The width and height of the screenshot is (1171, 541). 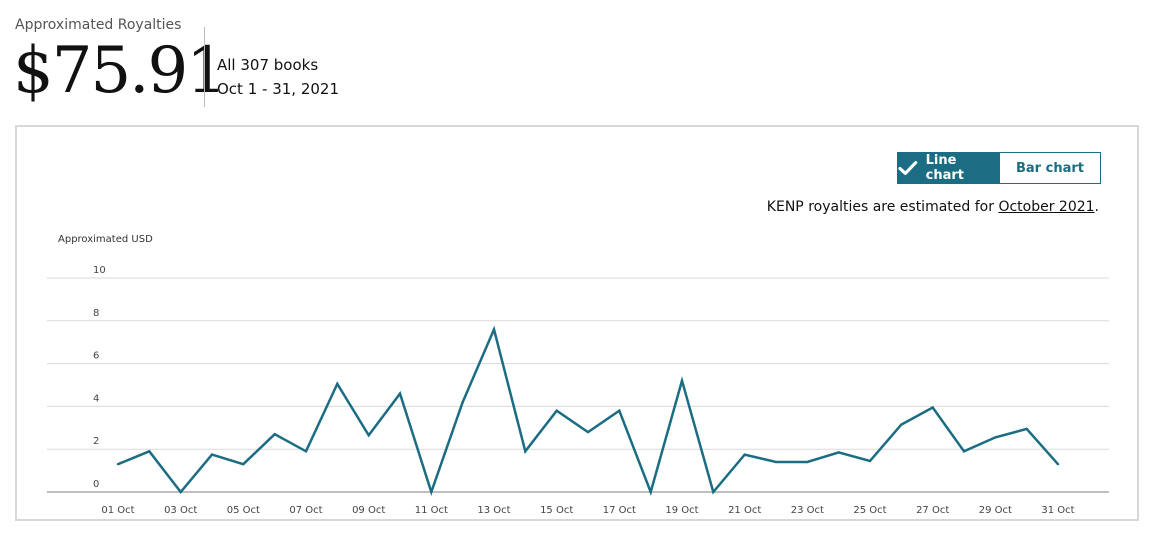 I want to click on x-tick-label: 05 Oct, so click(x=243, y=510).